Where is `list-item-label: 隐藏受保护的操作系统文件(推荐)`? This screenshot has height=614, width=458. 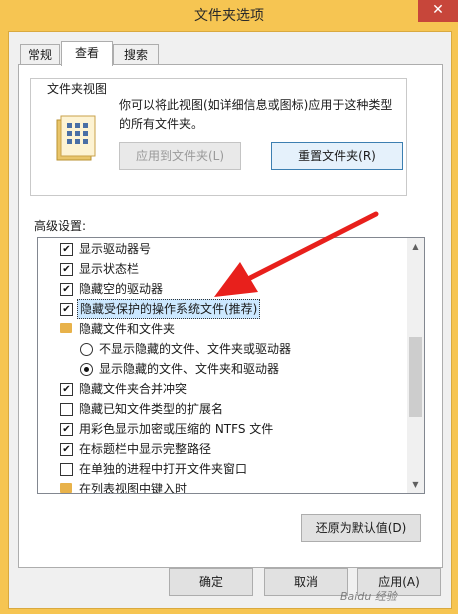 list-item-label: 隐藏受保护的操作系统文件(推荐) is located at coordinates (169, 309).